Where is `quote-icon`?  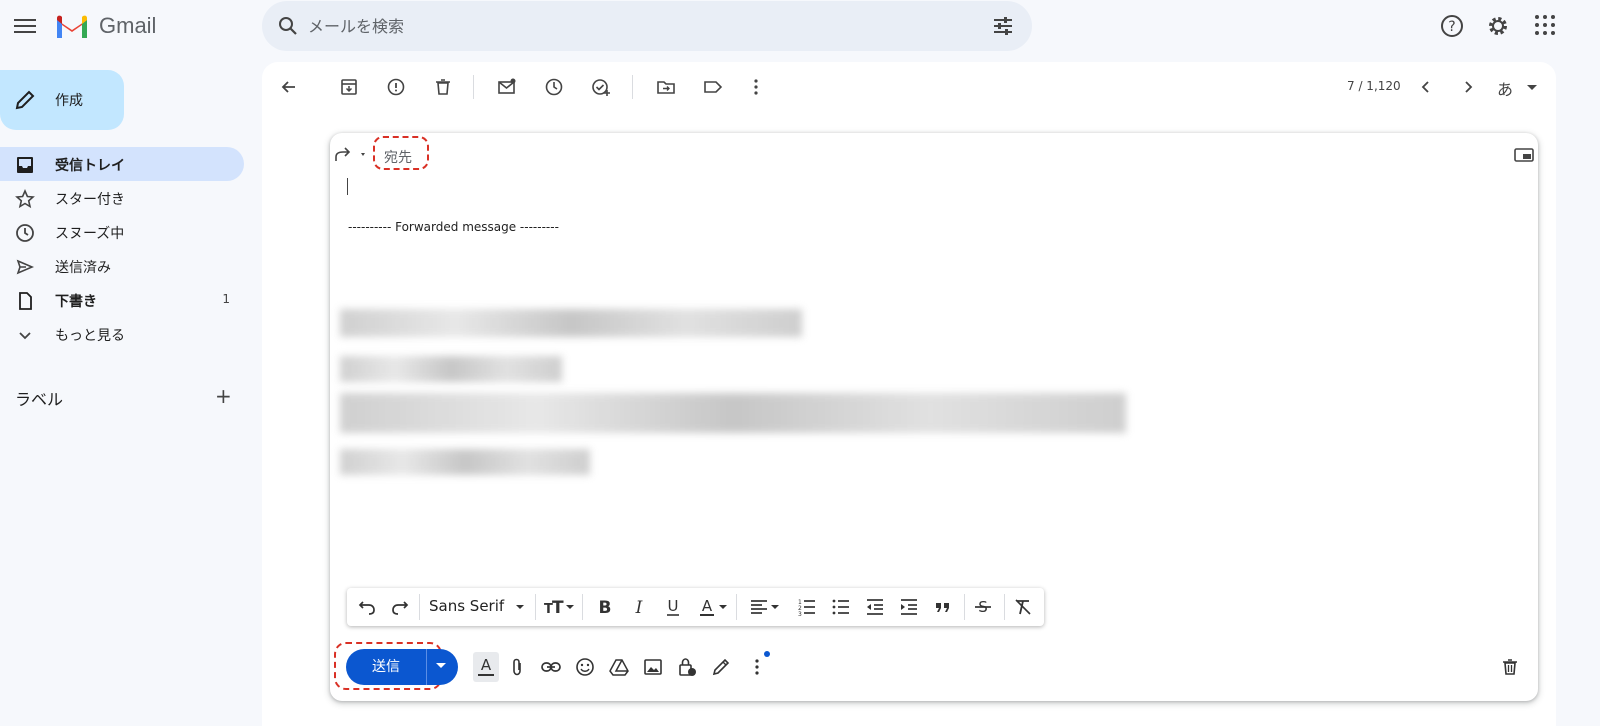
quote-icon is located at coordinates (943, 607).